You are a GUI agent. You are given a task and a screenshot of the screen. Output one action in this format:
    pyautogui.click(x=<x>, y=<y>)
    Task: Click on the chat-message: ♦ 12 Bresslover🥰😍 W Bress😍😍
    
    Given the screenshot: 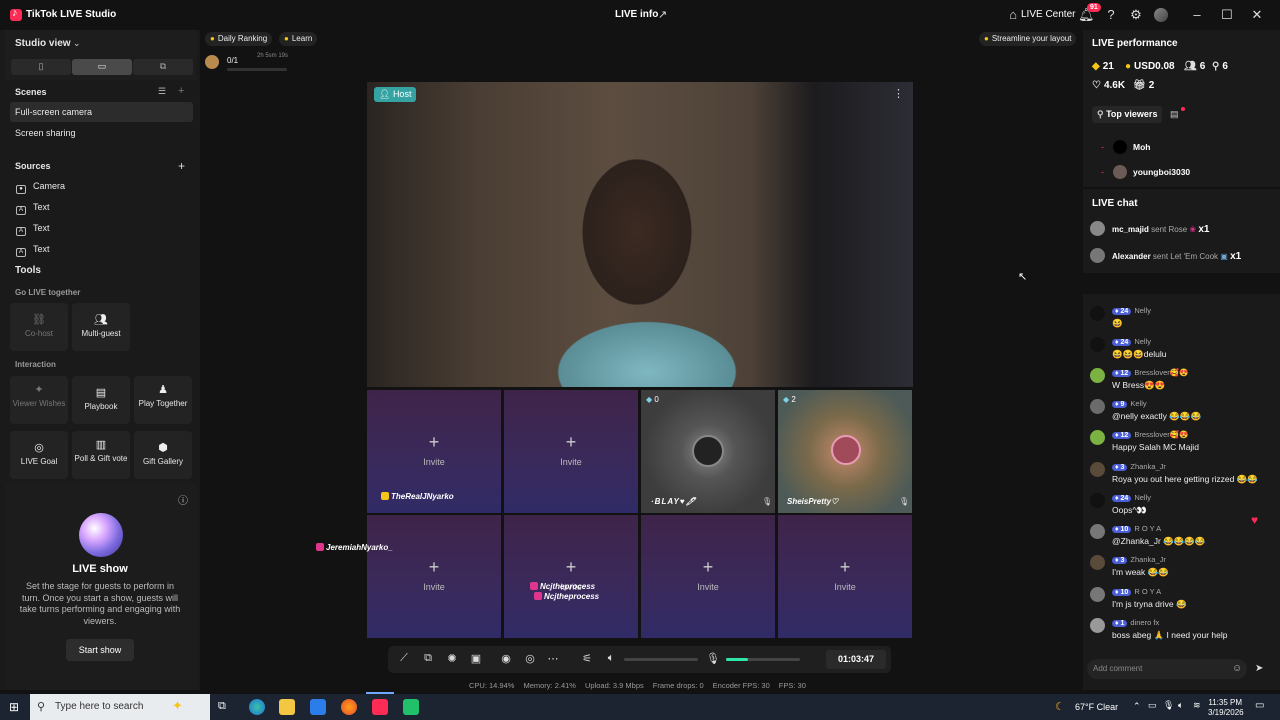 What is the action you would take?
    pyautogui.click(x=1181, y=381)
    